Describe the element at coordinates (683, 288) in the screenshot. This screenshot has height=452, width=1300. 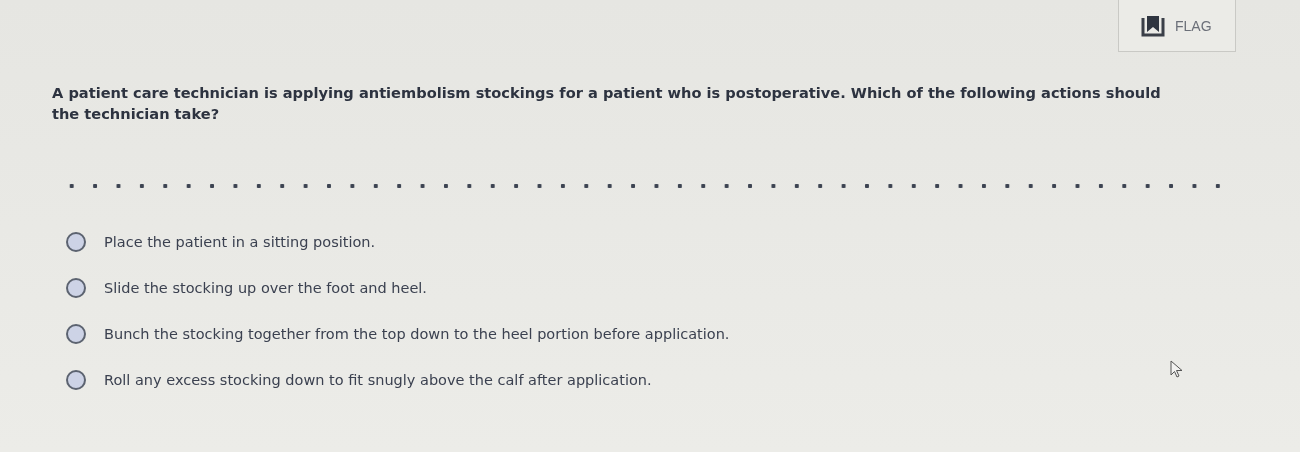
I see `answer-option: Slide the stocking up over the foot and heel.` at that location.